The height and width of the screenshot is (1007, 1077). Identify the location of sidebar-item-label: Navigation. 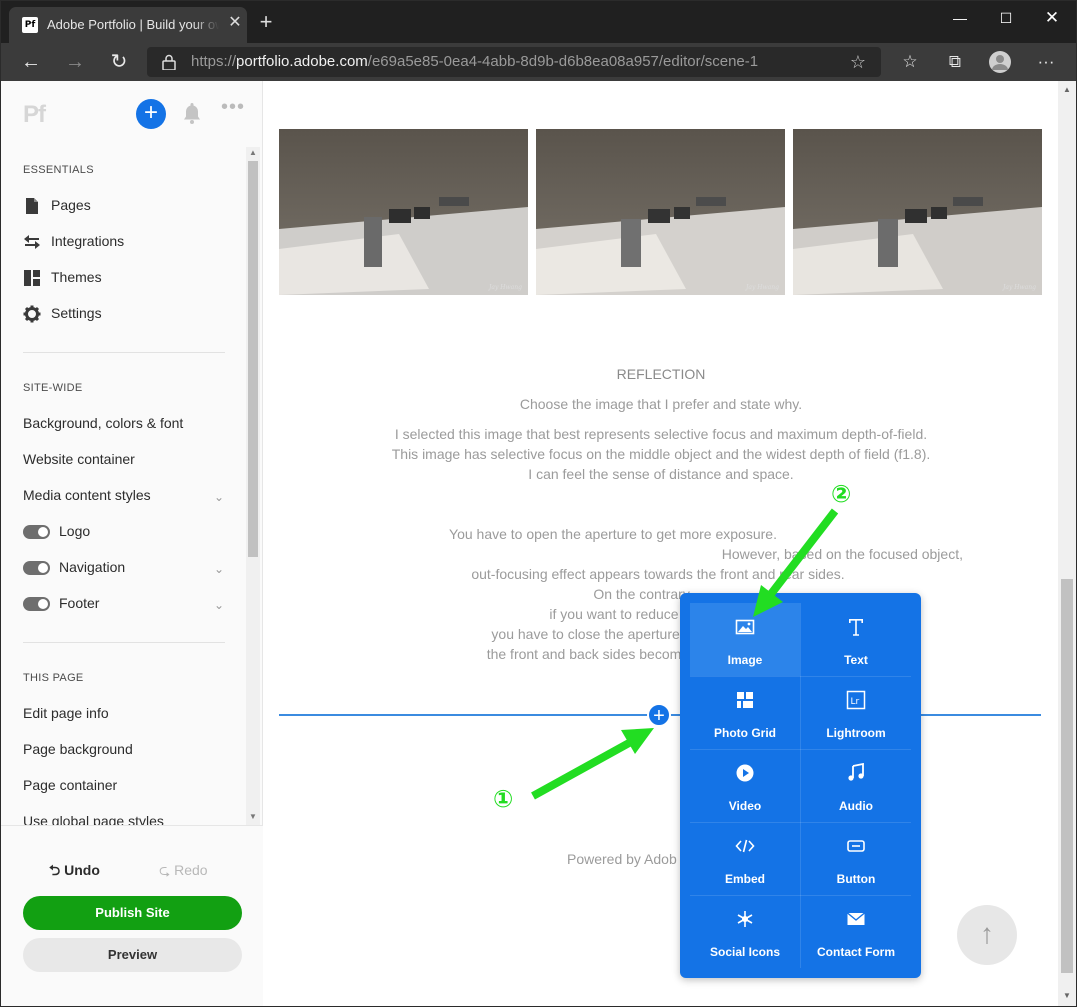
(92, 567).